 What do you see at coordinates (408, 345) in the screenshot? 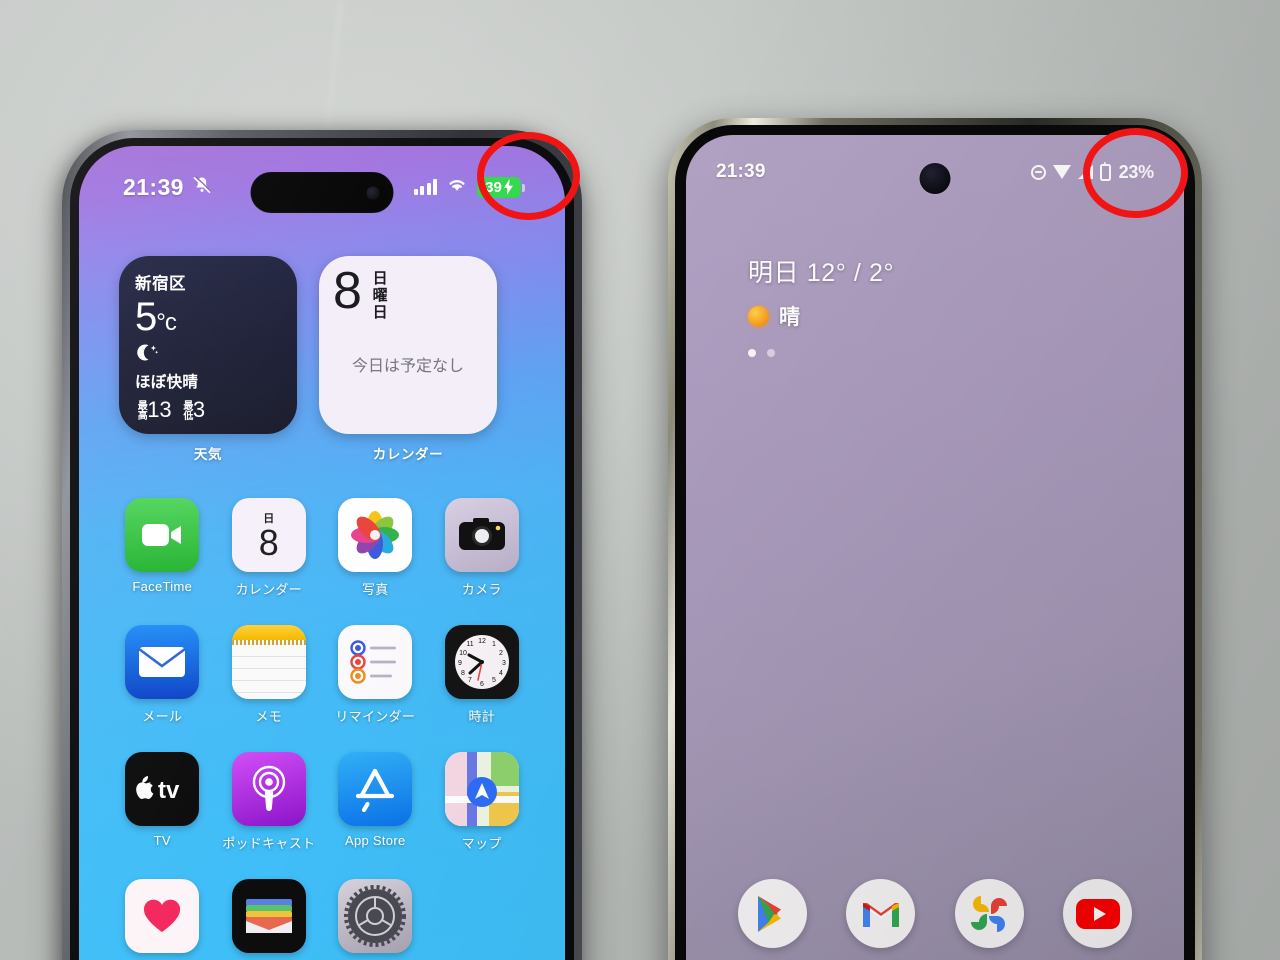
I see `calendar-widget: 8 日曜日 今日は予定なし` at bounding box center [408, 345].